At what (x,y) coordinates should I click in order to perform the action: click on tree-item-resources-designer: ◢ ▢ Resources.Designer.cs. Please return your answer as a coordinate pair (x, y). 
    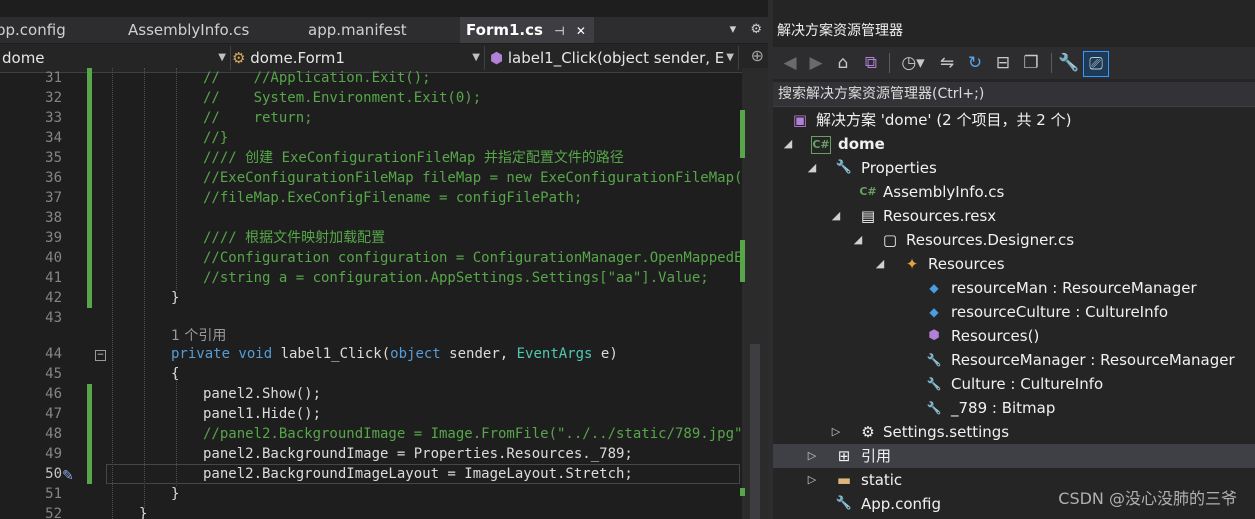
    Looking at the image, I should click on (1014, 240).